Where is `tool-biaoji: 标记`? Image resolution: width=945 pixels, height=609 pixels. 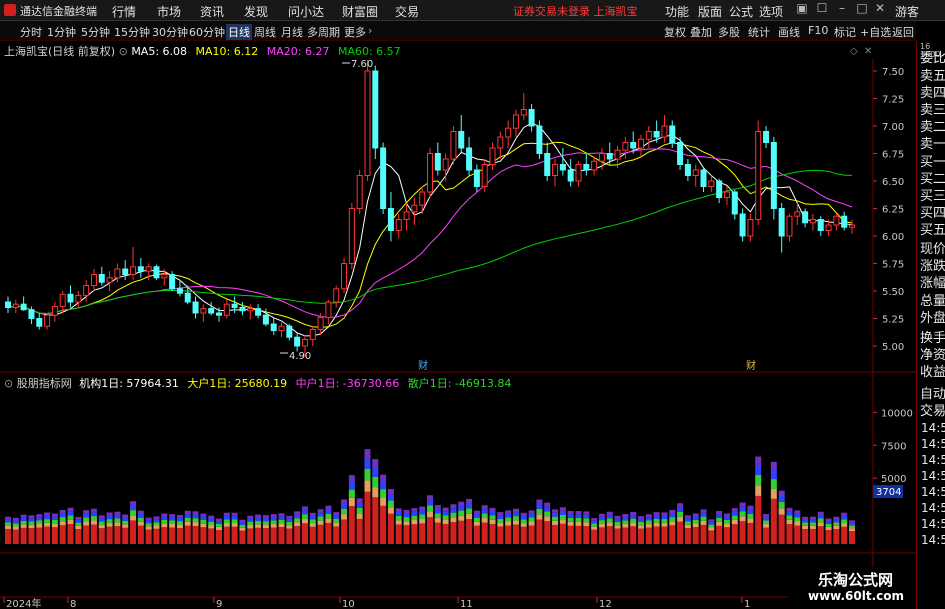
tool-biaoji: 标记 is located at coordinates (845, 32).